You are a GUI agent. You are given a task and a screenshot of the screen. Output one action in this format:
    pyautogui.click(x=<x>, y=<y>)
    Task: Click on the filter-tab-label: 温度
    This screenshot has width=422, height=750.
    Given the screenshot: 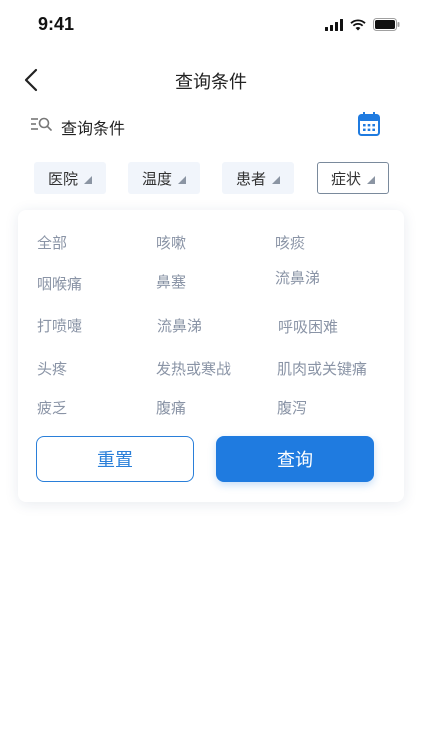 What is the action you would take?
    pyautogui.click(x=156, y=178)
    